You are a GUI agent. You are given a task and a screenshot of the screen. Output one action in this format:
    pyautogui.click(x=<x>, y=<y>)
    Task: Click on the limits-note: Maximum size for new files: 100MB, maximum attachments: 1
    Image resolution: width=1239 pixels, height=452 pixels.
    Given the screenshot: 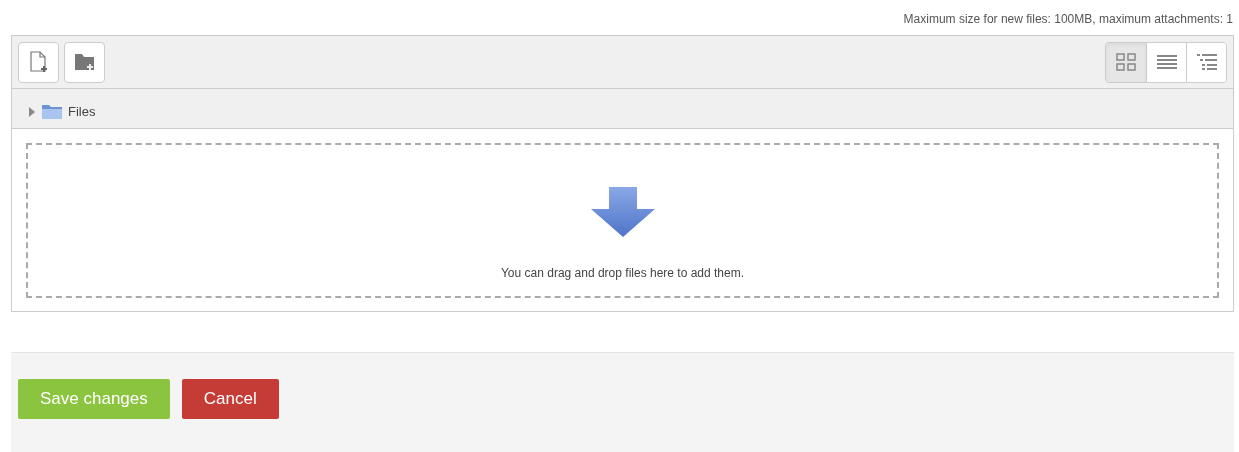 What is the action you would take?
    pyautogui.click(x=1068, y=19)
    